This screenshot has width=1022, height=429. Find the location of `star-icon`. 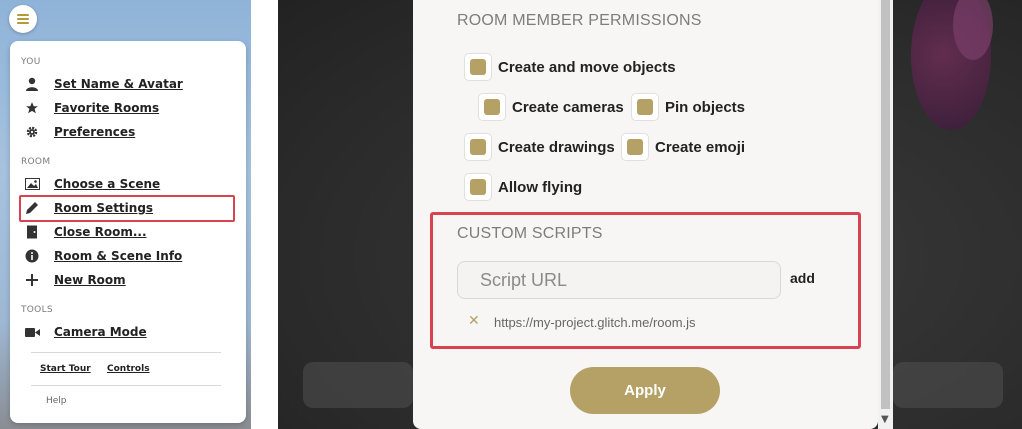

star-icon is located at coordinates (32, 108).